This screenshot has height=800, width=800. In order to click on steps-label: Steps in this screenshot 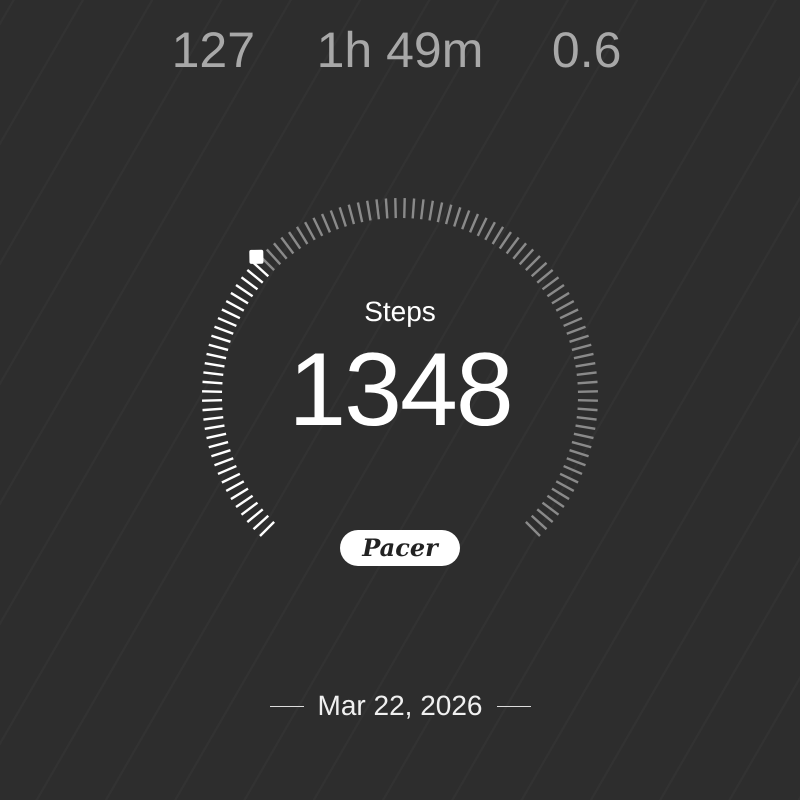, I will do `click(400, 312)`.